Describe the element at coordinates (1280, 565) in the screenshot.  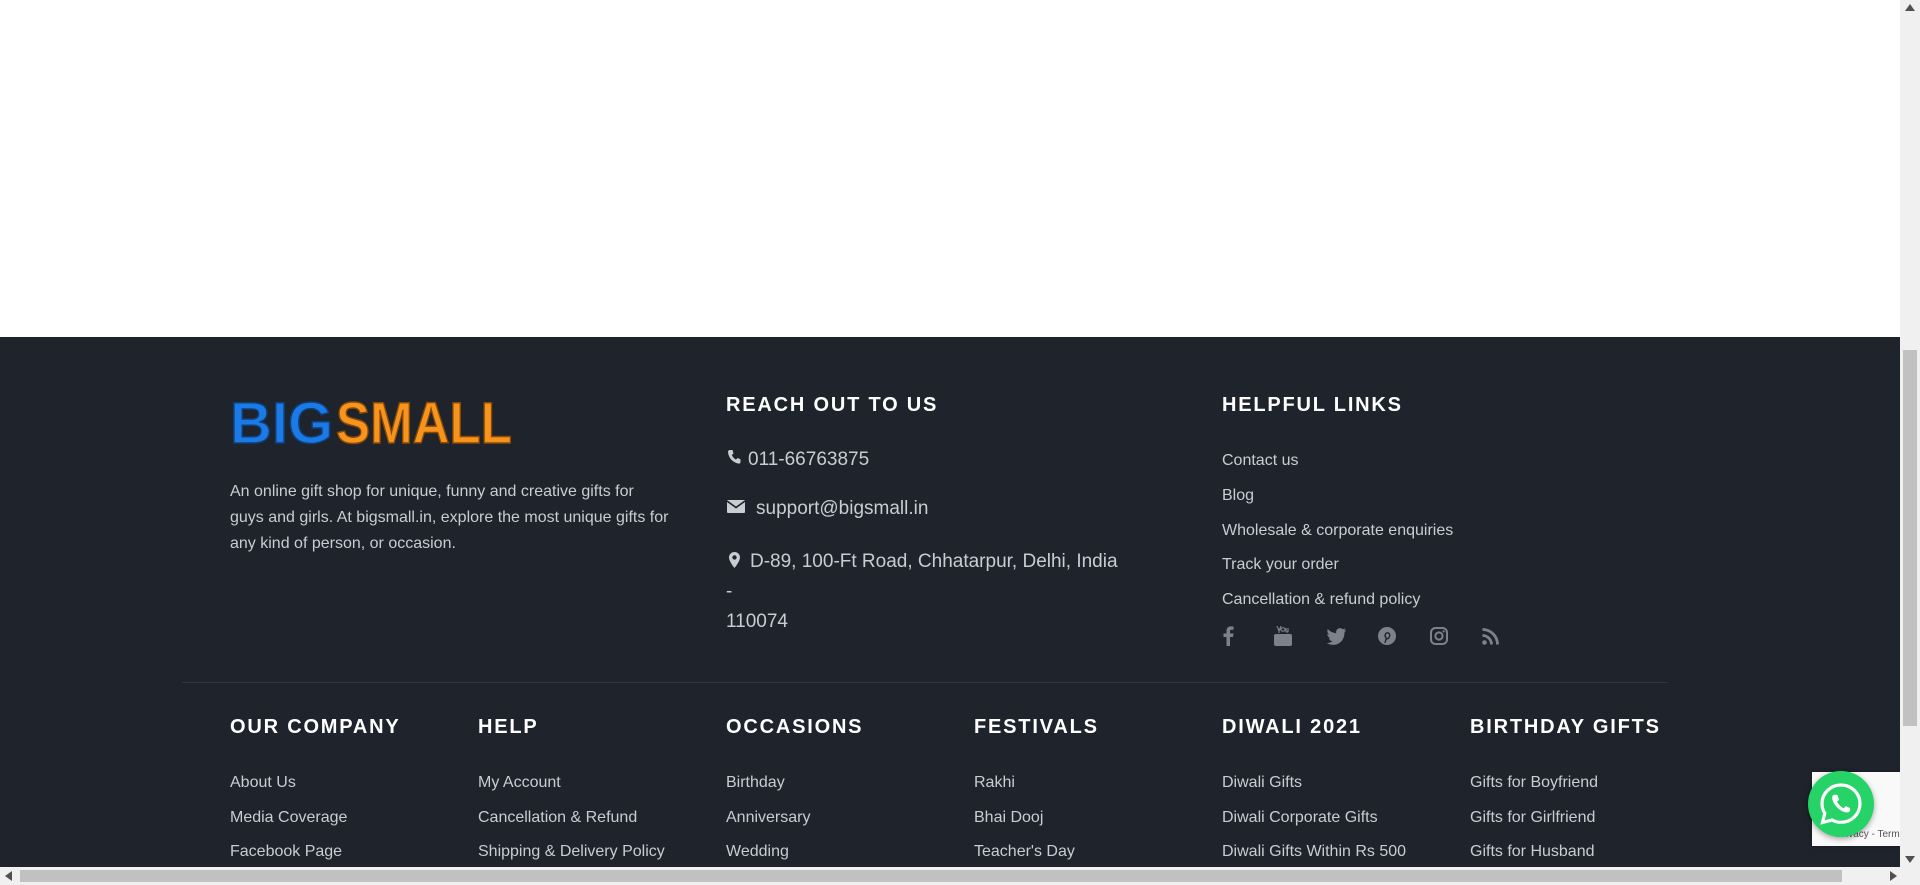
I see `link-track-order: Track your order` at that location.